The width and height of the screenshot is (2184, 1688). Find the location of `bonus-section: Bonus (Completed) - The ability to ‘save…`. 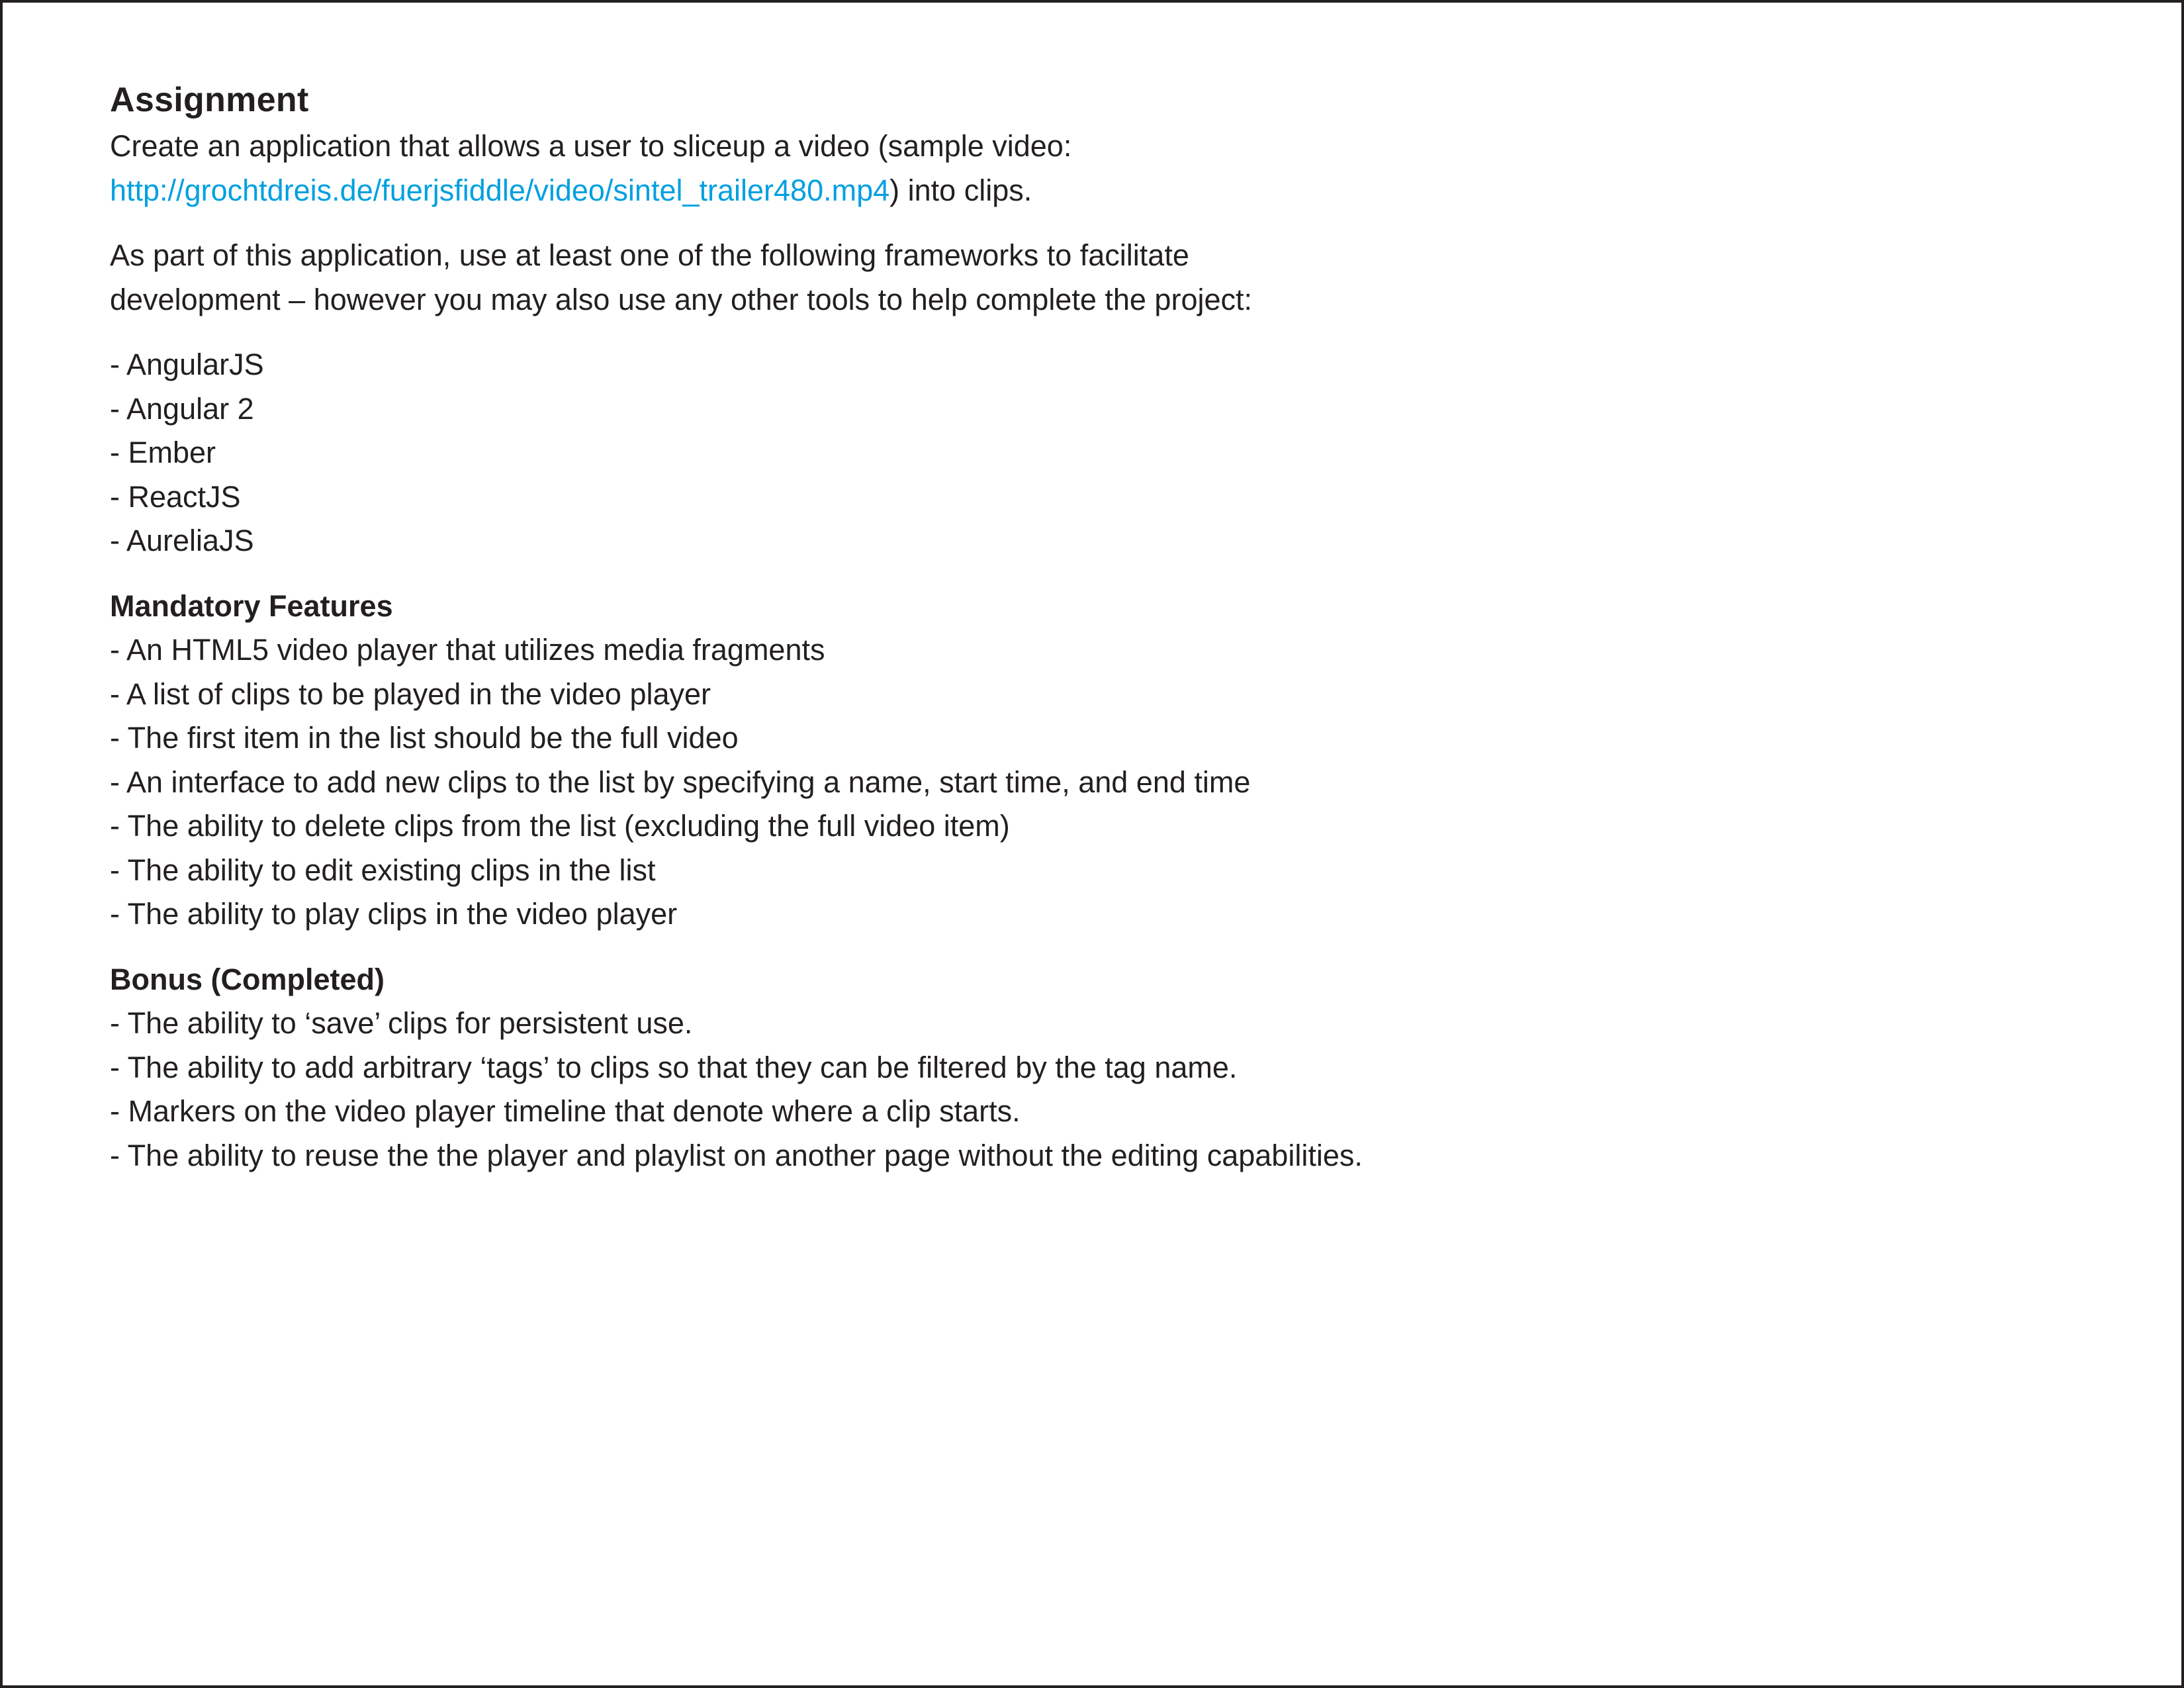

bonus-section: Bonus (Completed) - The ability to ‘save… is located at coordinates (1102, 1068).